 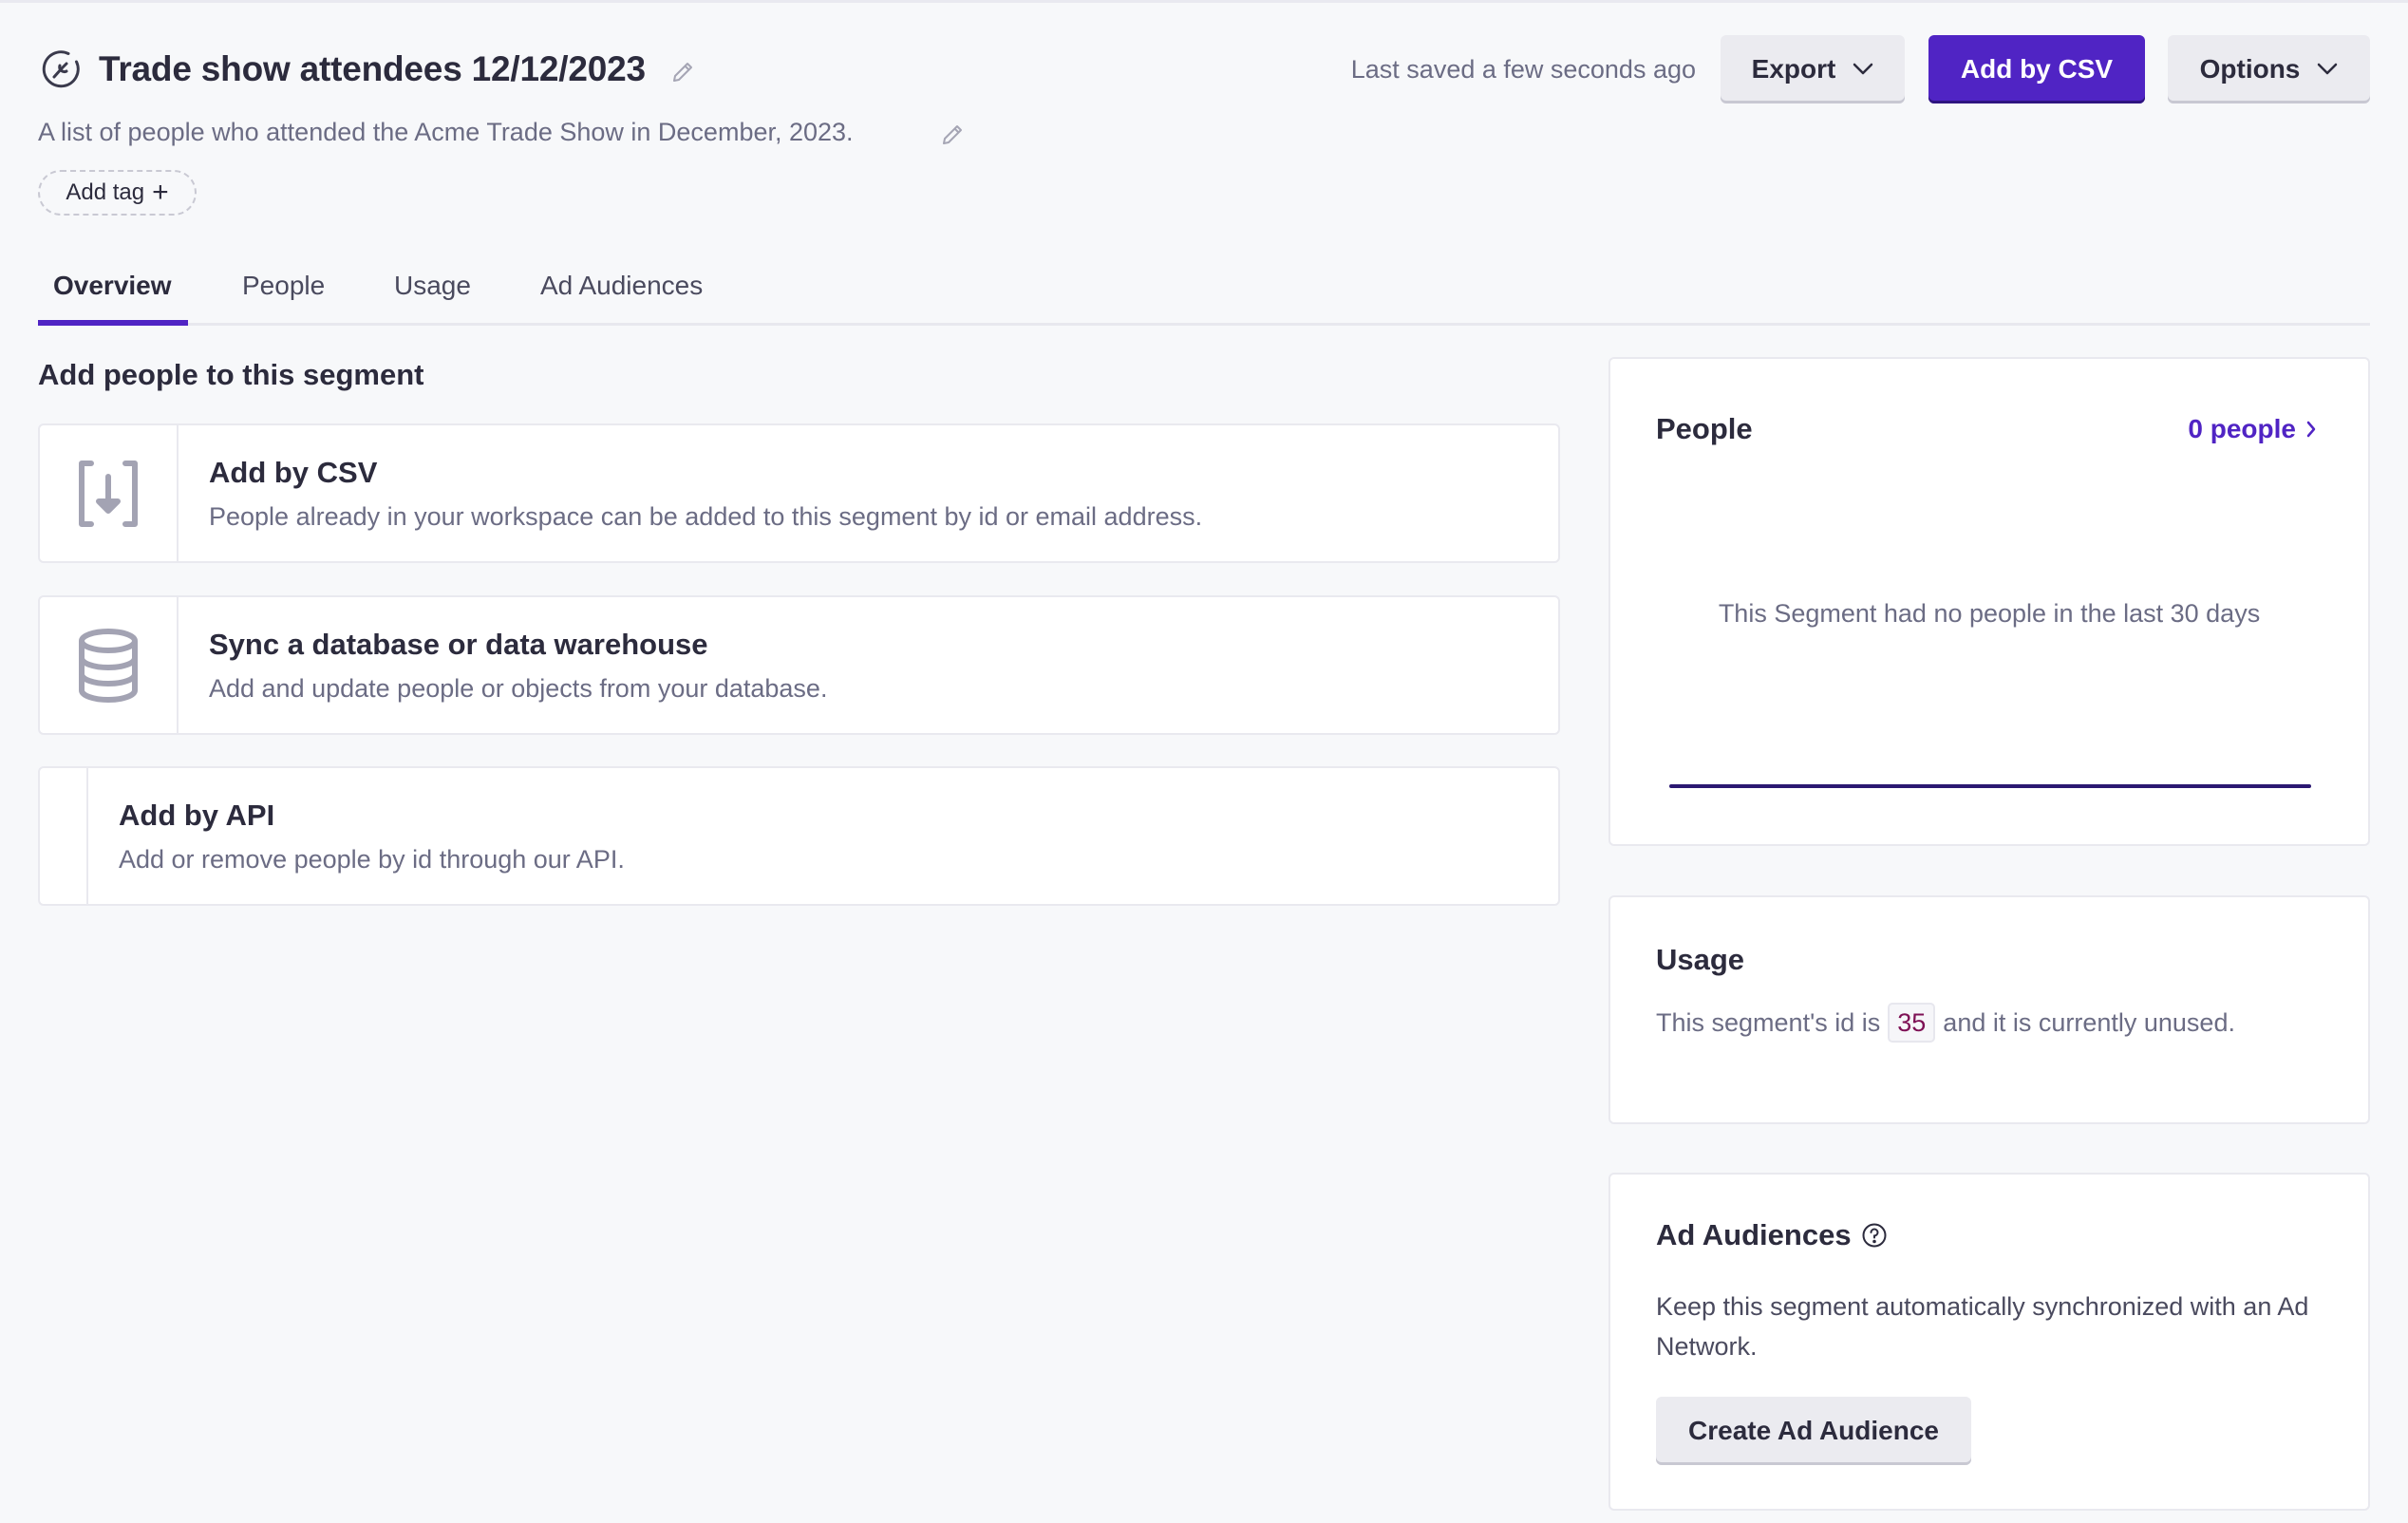 What do you see at coordinates (1768, 1022) in the screenshot?
I see `usage-text-before: This segment's id is` at bounding box center [1768, 1022].